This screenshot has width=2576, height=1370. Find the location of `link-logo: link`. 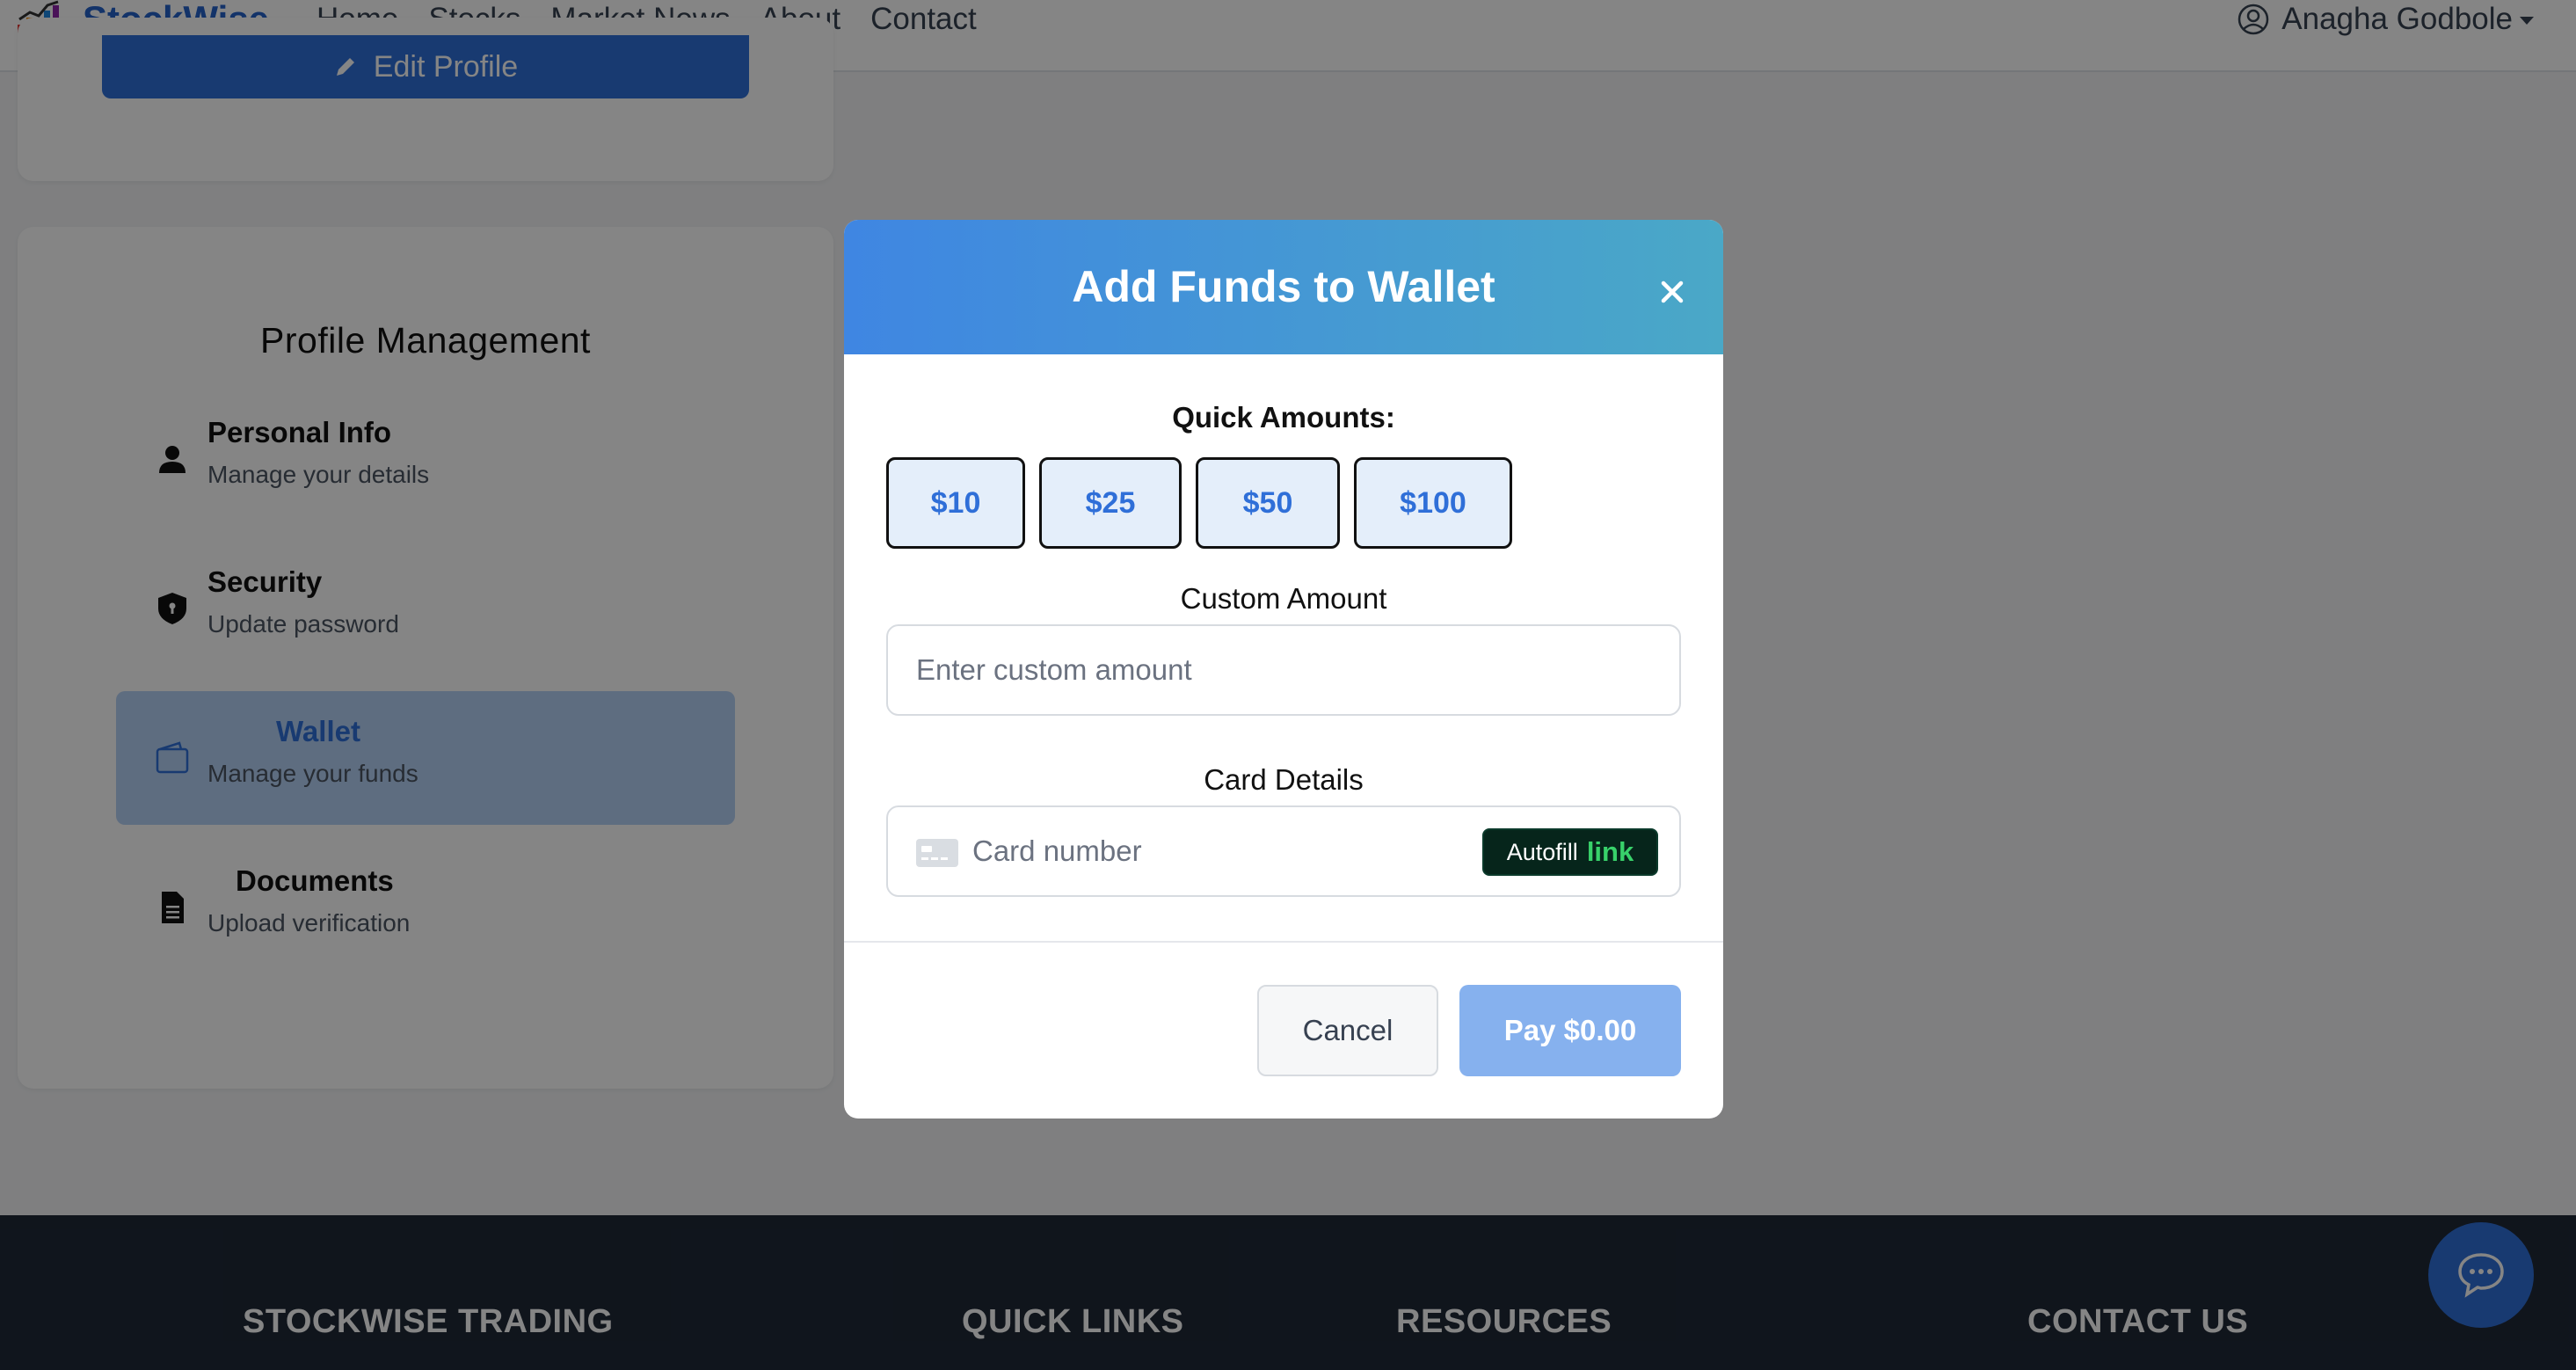

link-logo: link is located at coordinates (1610, 851).